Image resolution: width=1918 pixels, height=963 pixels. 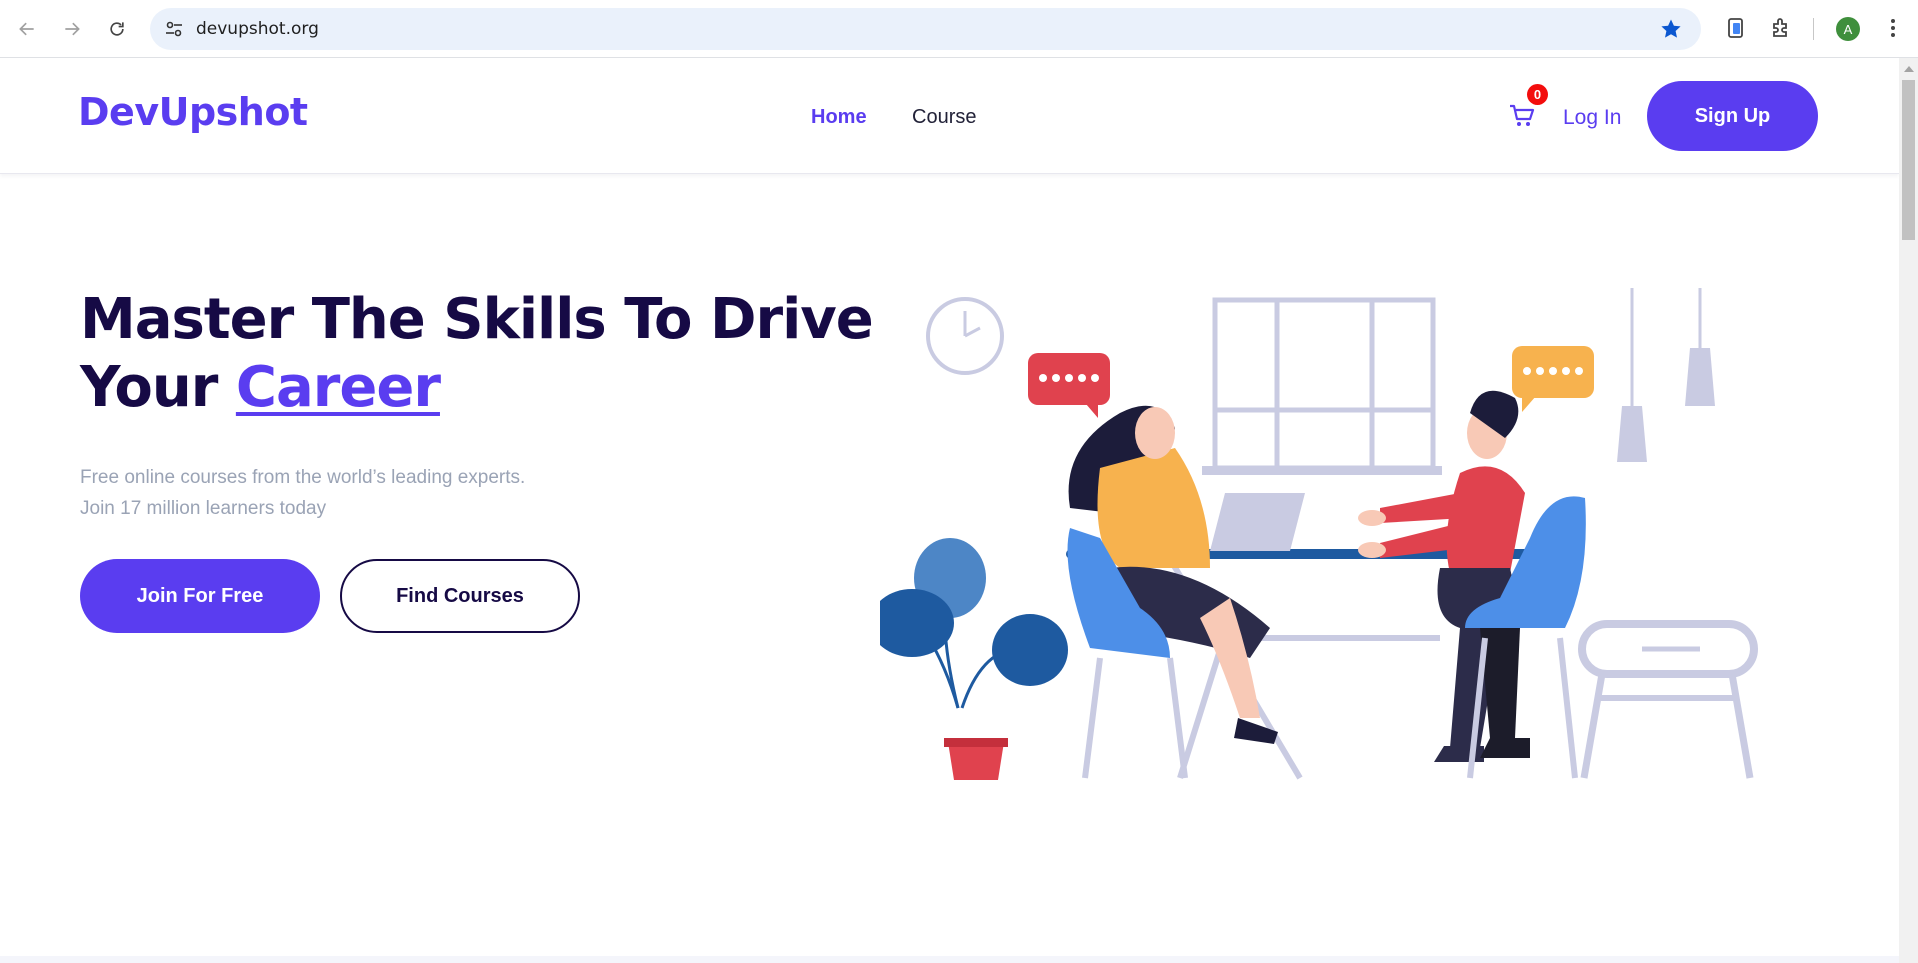 I want to click on reload-button, so click(x=117, y=29).